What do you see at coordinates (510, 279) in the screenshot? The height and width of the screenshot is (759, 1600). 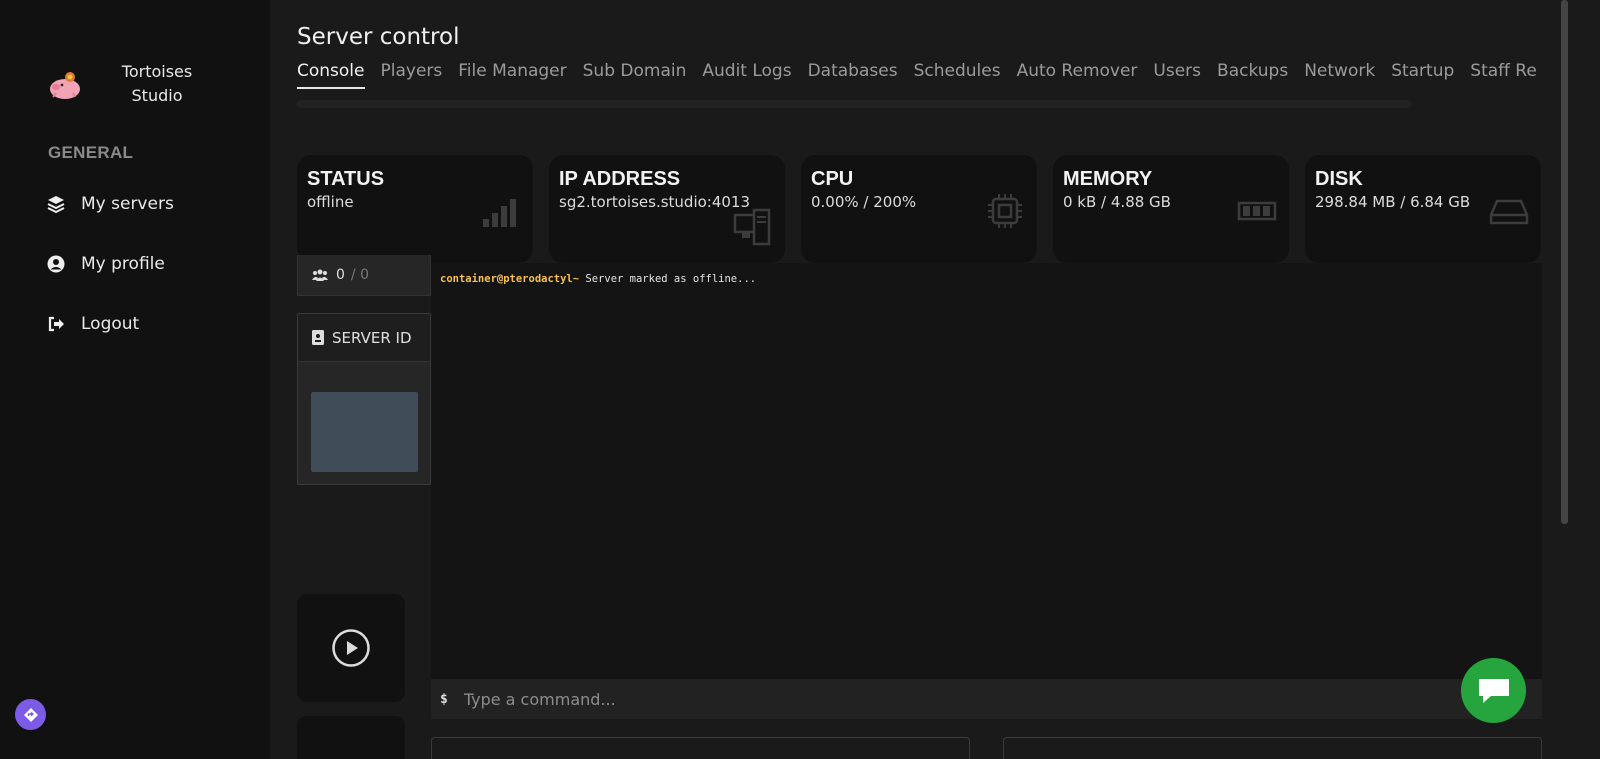 I see `console-prompt: container@pterodactyl~` at bounding box center [510, 279].